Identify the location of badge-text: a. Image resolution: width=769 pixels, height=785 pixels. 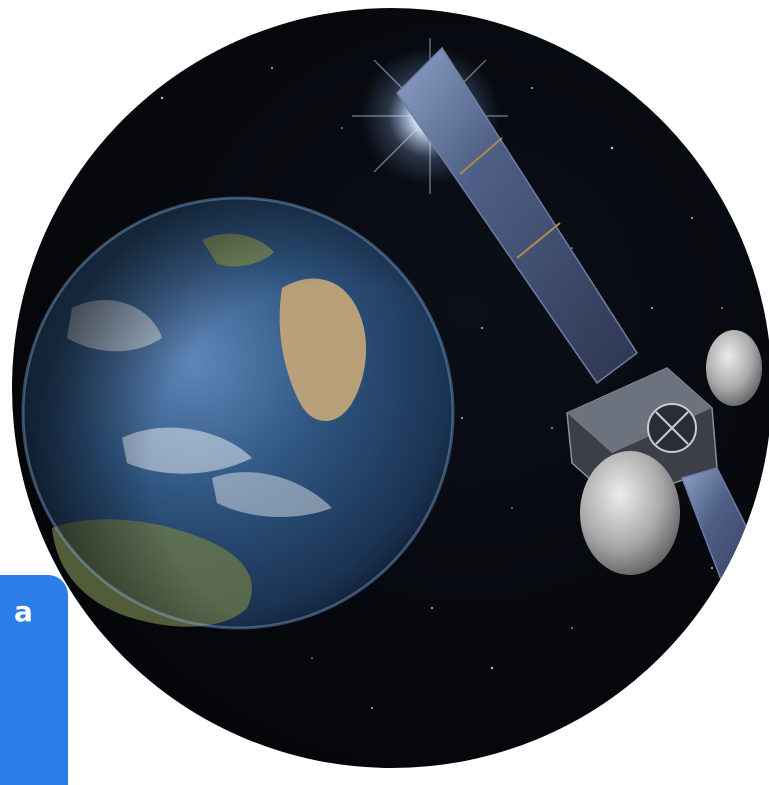
(23, 611).